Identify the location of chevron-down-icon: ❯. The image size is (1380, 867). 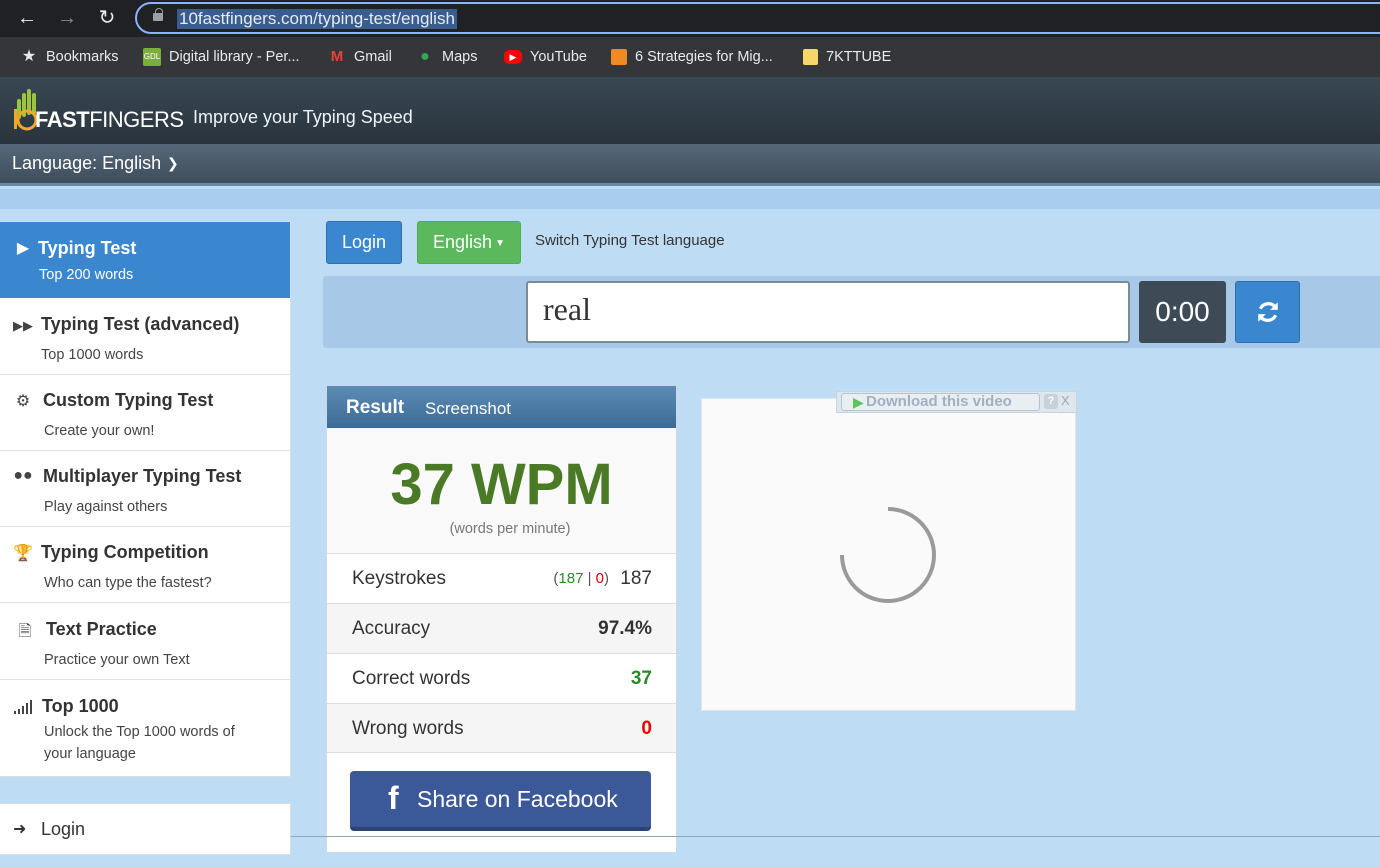
(173, 163).